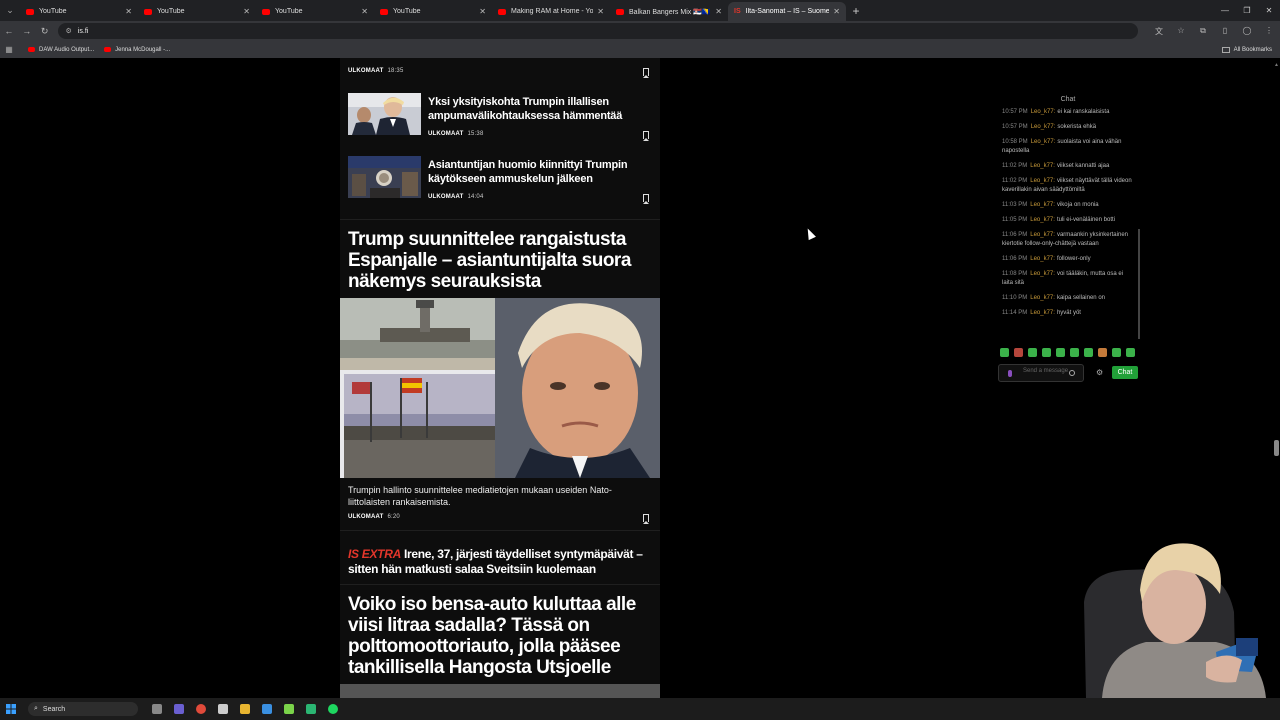 This screenshot has width=1280, height=720. I want to click on apps-grid-icon: ▦, so click(9, 49).